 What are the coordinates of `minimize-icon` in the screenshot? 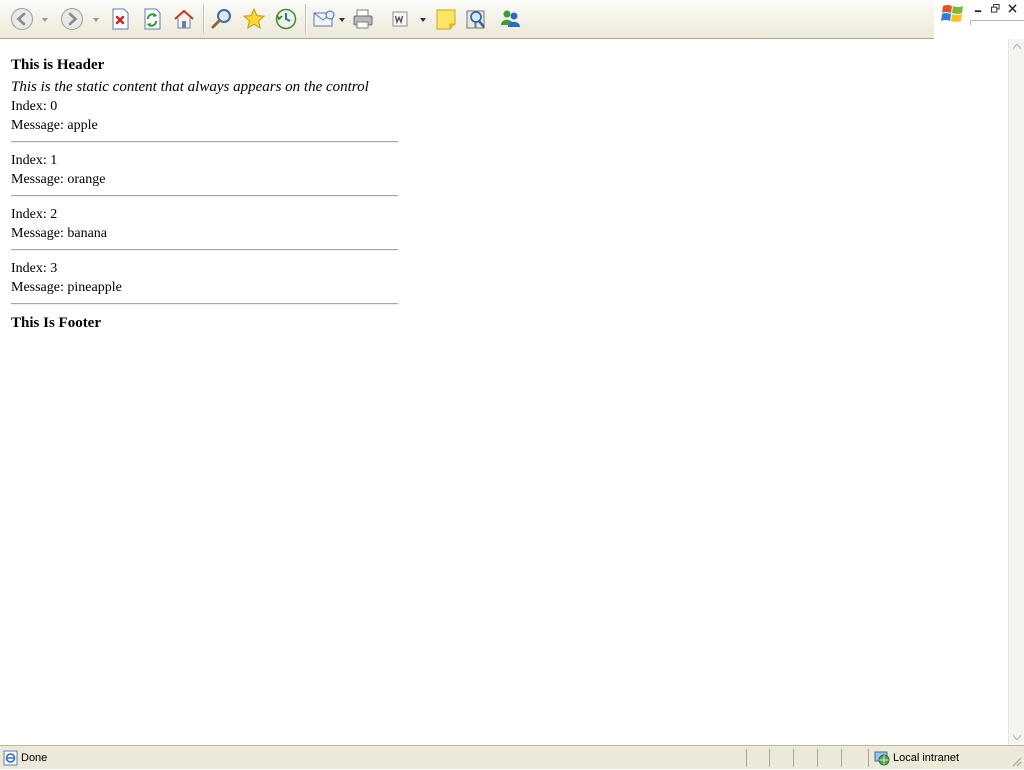 It's located at (978, 11).